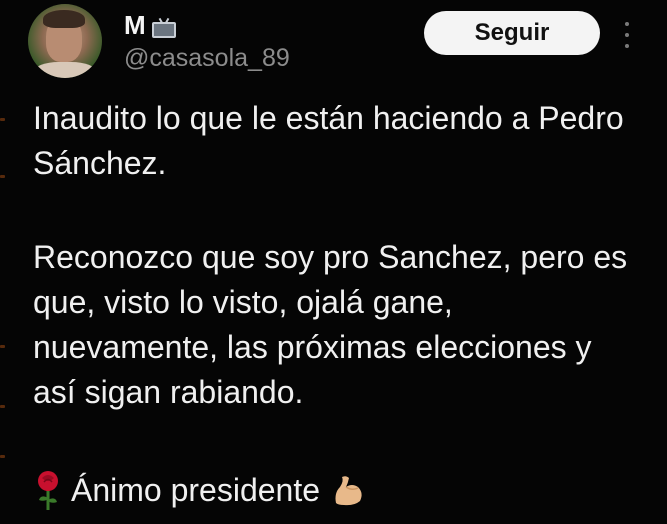 The height and width of the screenshot is (524, 667). I want to click on rose-icon, so click(48, 490).